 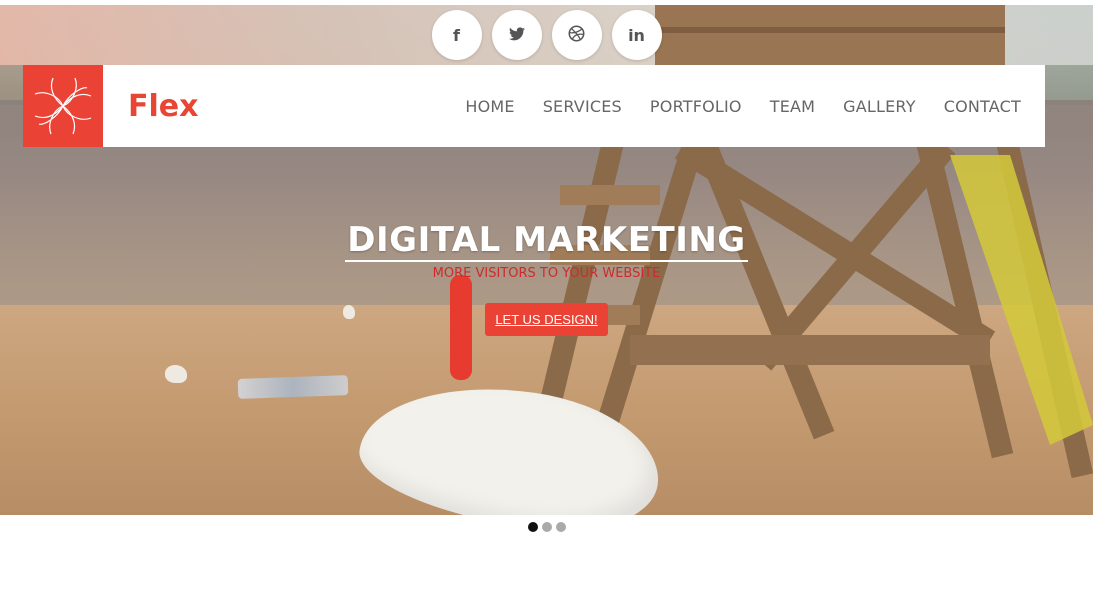 I want to click on nav-home: HOME, so click(x=489, y=106).